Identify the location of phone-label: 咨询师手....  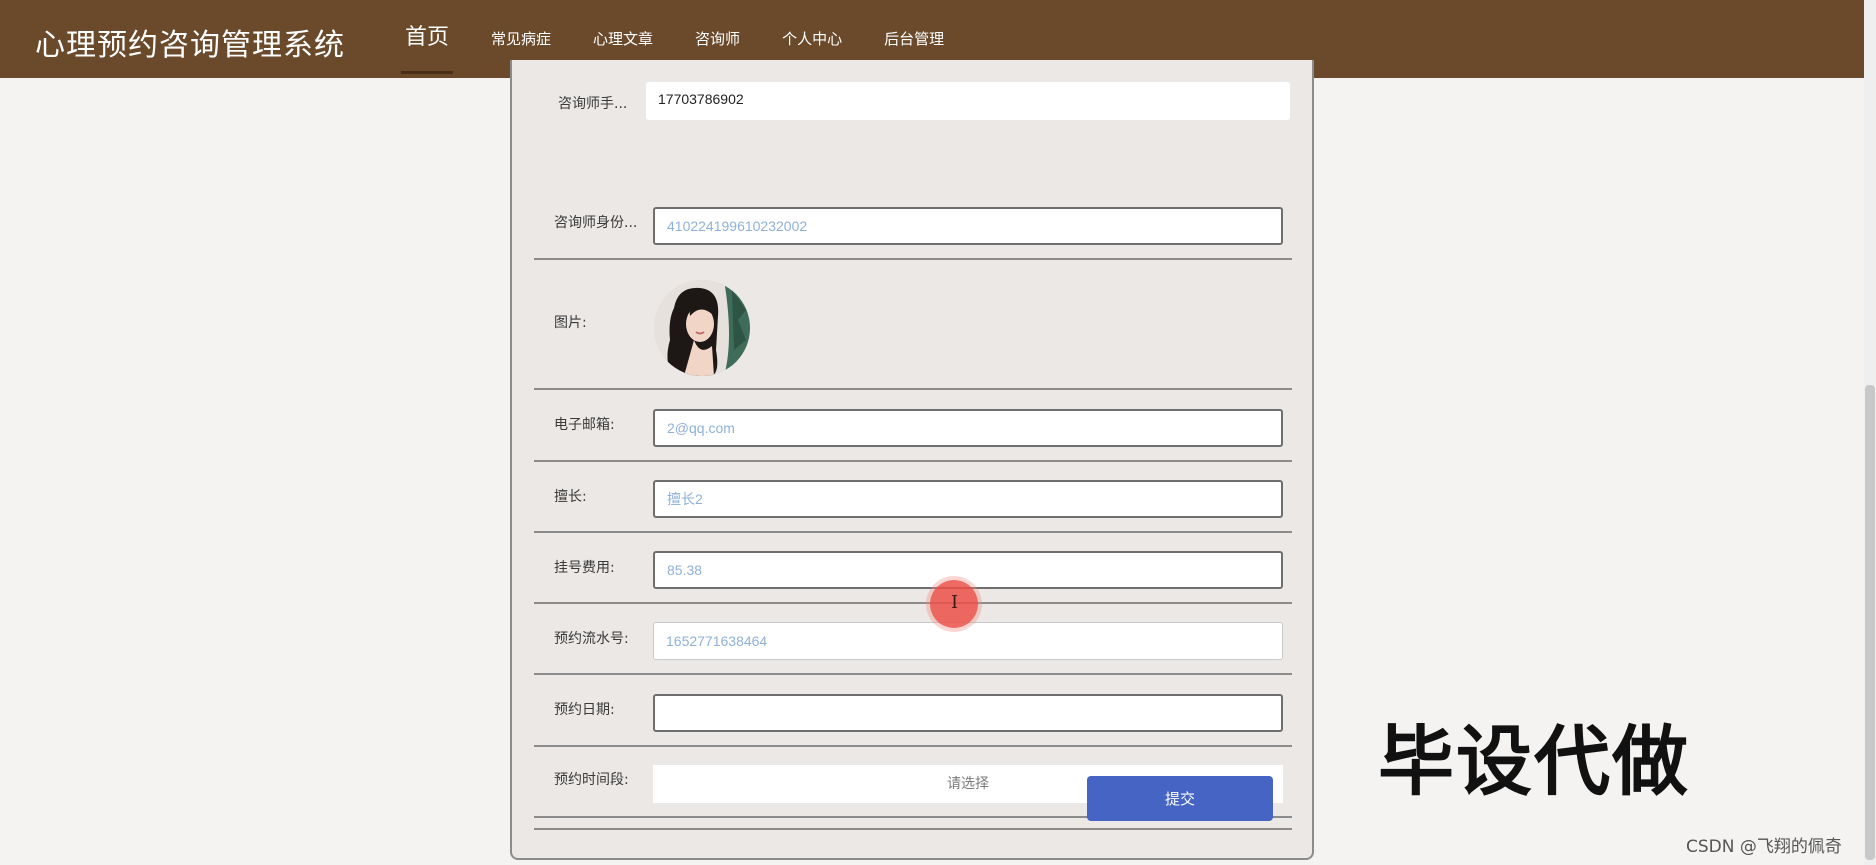
(593, 104).